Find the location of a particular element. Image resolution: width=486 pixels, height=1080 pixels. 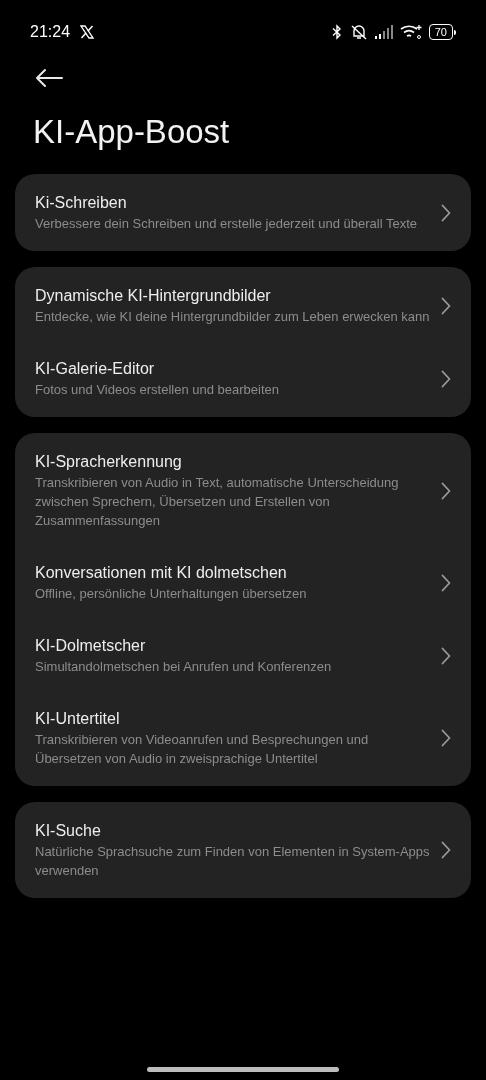

item-title: KI-Suche is located at coordinates (68, 831).